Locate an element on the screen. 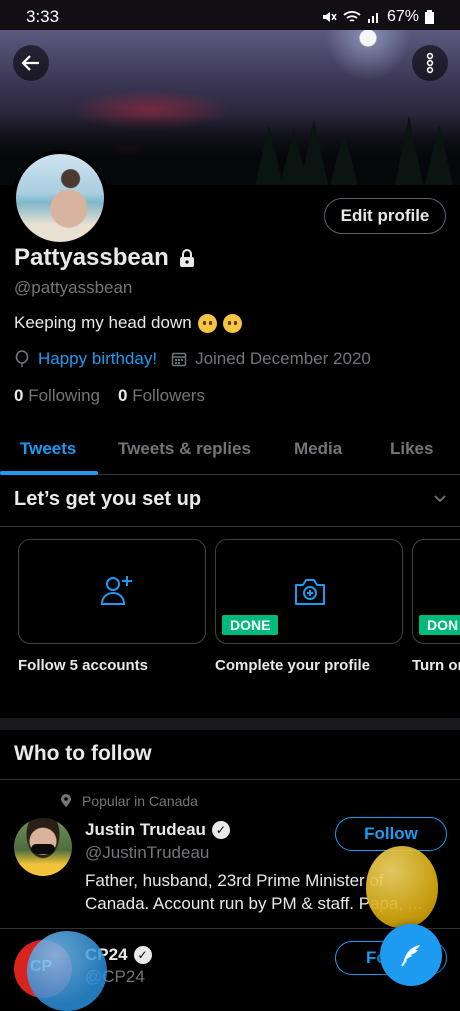  setup-title: Let’s get you set up is located at coordinates (108, 499).